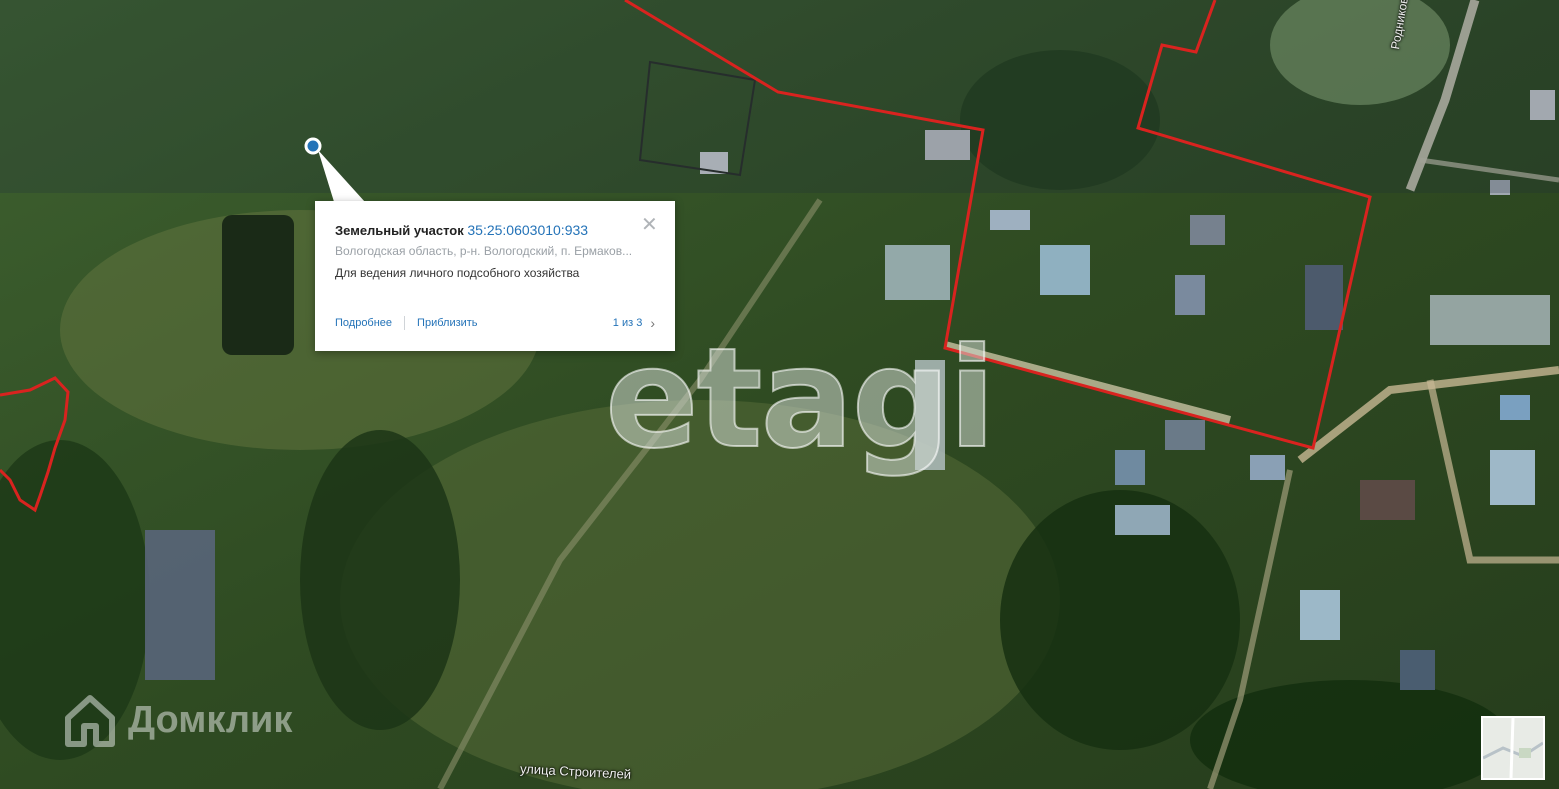  What do you see at coordinates (652, 323) in the screenshot?
I see `chevron-right-icon: ›` at bounding box center [652, 323].